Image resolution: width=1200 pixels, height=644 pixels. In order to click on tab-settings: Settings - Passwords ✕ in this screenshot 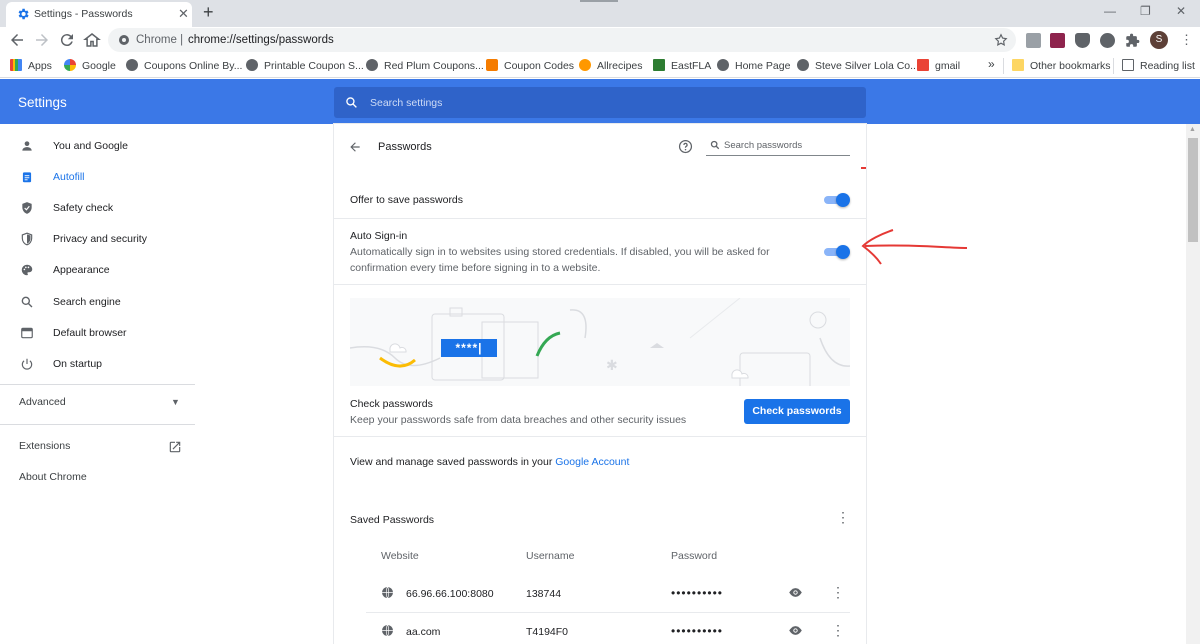, I will do `click(99, 14)`.